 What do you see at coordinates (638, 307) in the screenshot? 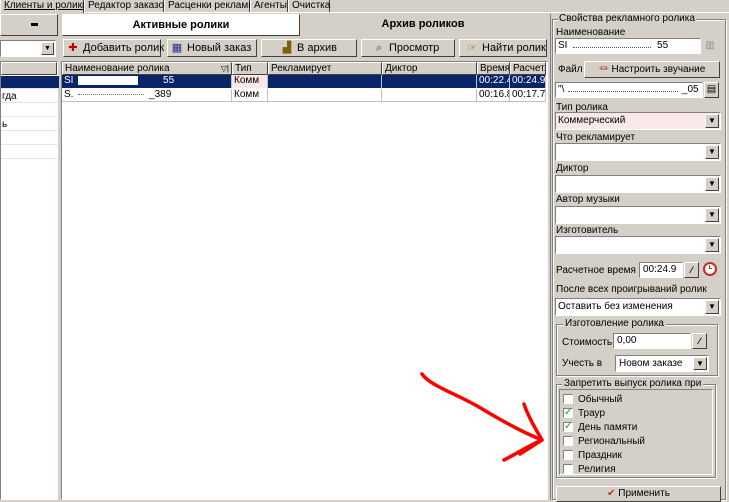
I see `after-plays-select: Оставить без изменения ▼` at bounding box center [638, 307].